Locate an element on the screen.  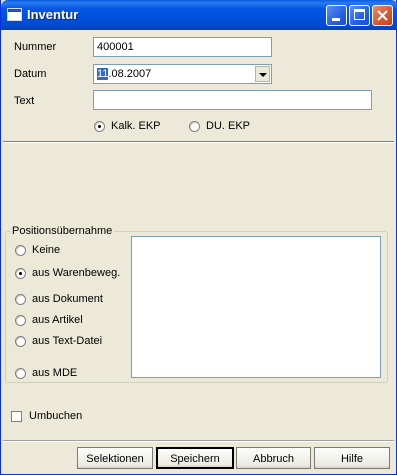
window-title: Inventur is located at coordinates (53, 14).